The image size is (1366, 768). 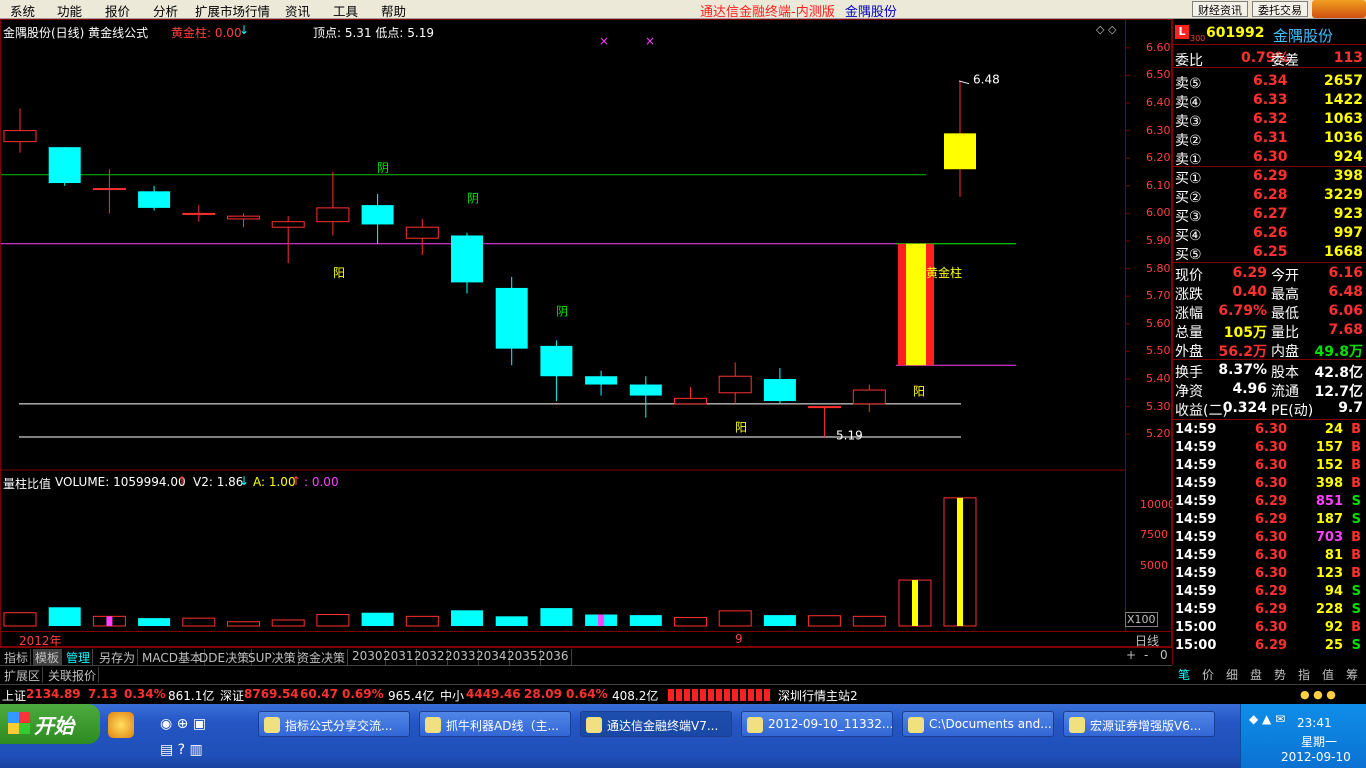 I want to click on menu-analysis: 分析, so click(x=165, y=10).